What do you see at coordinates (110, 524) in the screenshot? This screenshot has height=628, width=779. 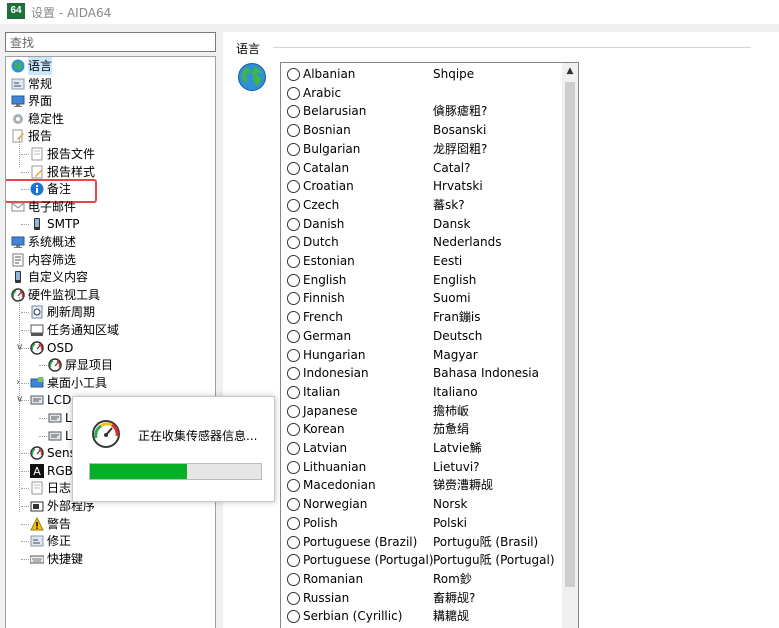 I see `tree-item: 警告` at bounding box center [110, 524].